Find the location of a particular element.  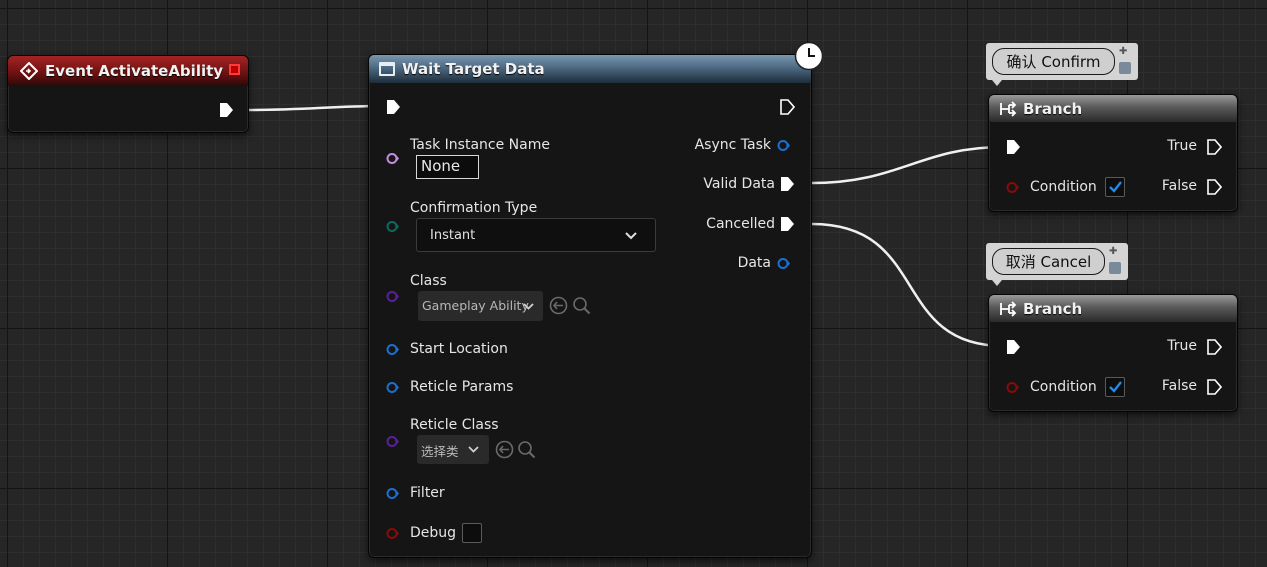

wait-exec-in-pin is located at coordinates (393, 107).